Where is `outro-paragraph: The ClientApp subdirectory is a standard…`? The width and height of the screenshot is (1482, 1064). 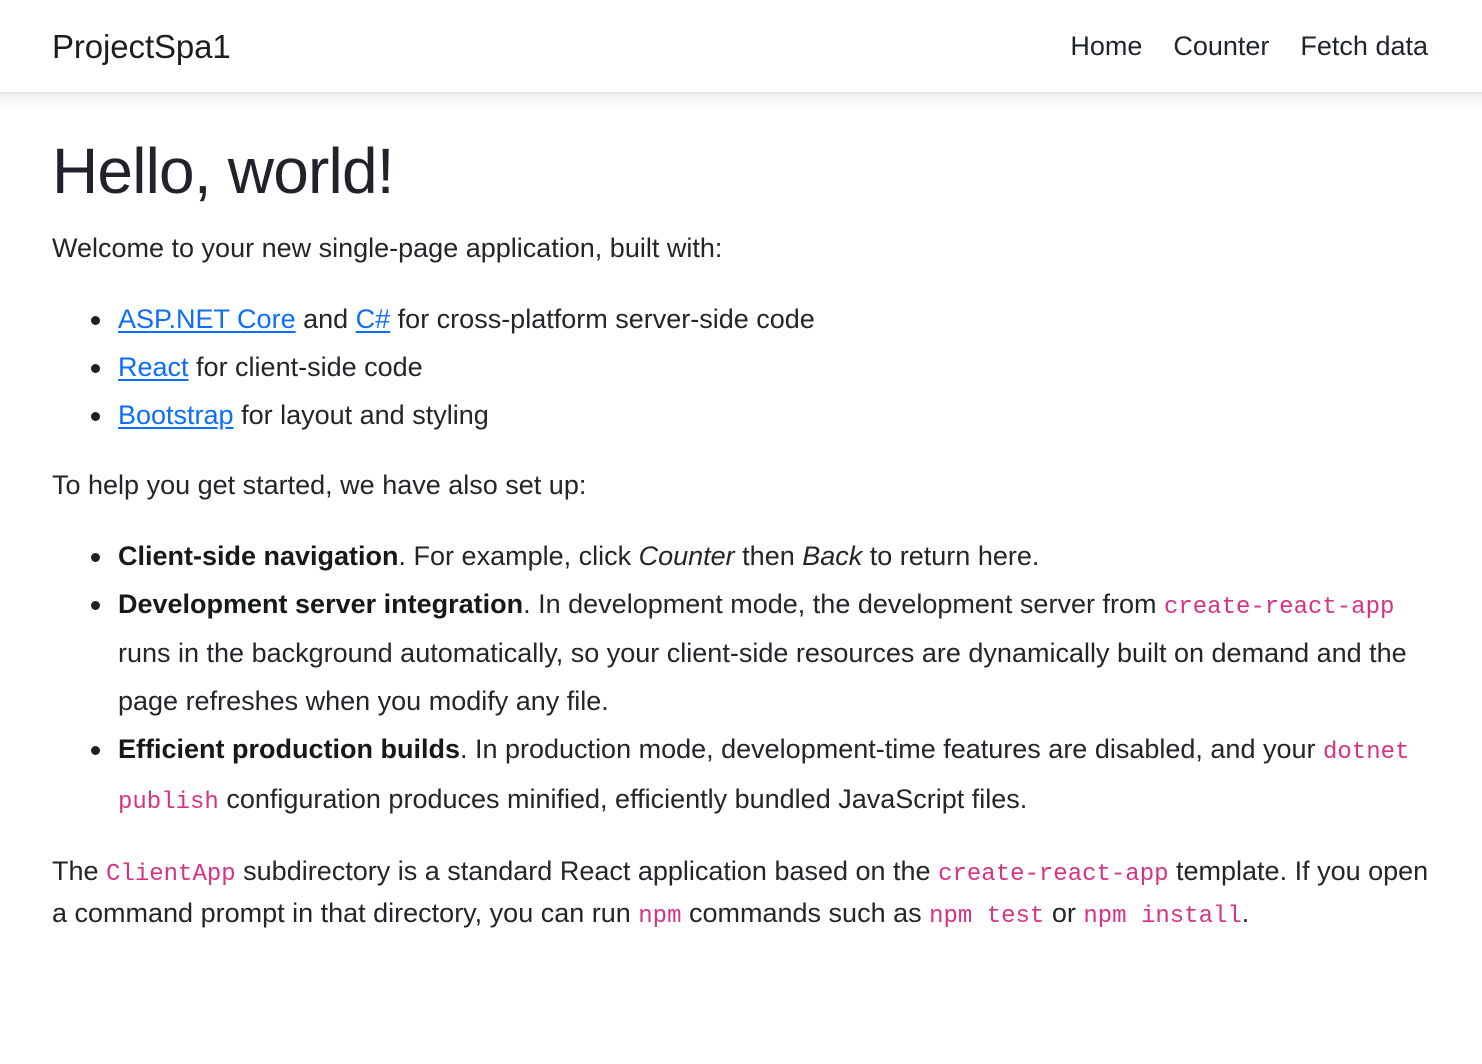
outro-paragraph: The ClientApp subdirectory is a standard… is located at coordinates (741, 893).